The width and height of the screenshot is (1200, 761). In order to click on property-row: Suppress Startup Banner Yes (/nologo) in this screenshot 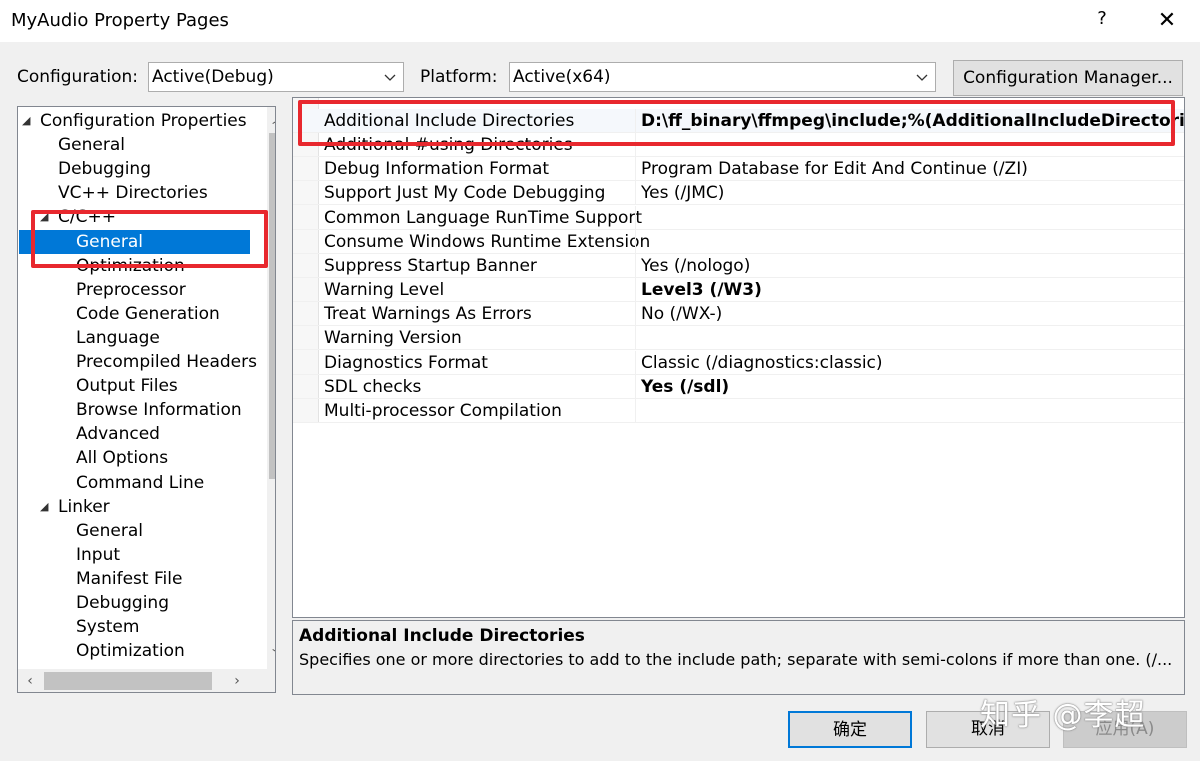, I will do `click(738, 265)`.